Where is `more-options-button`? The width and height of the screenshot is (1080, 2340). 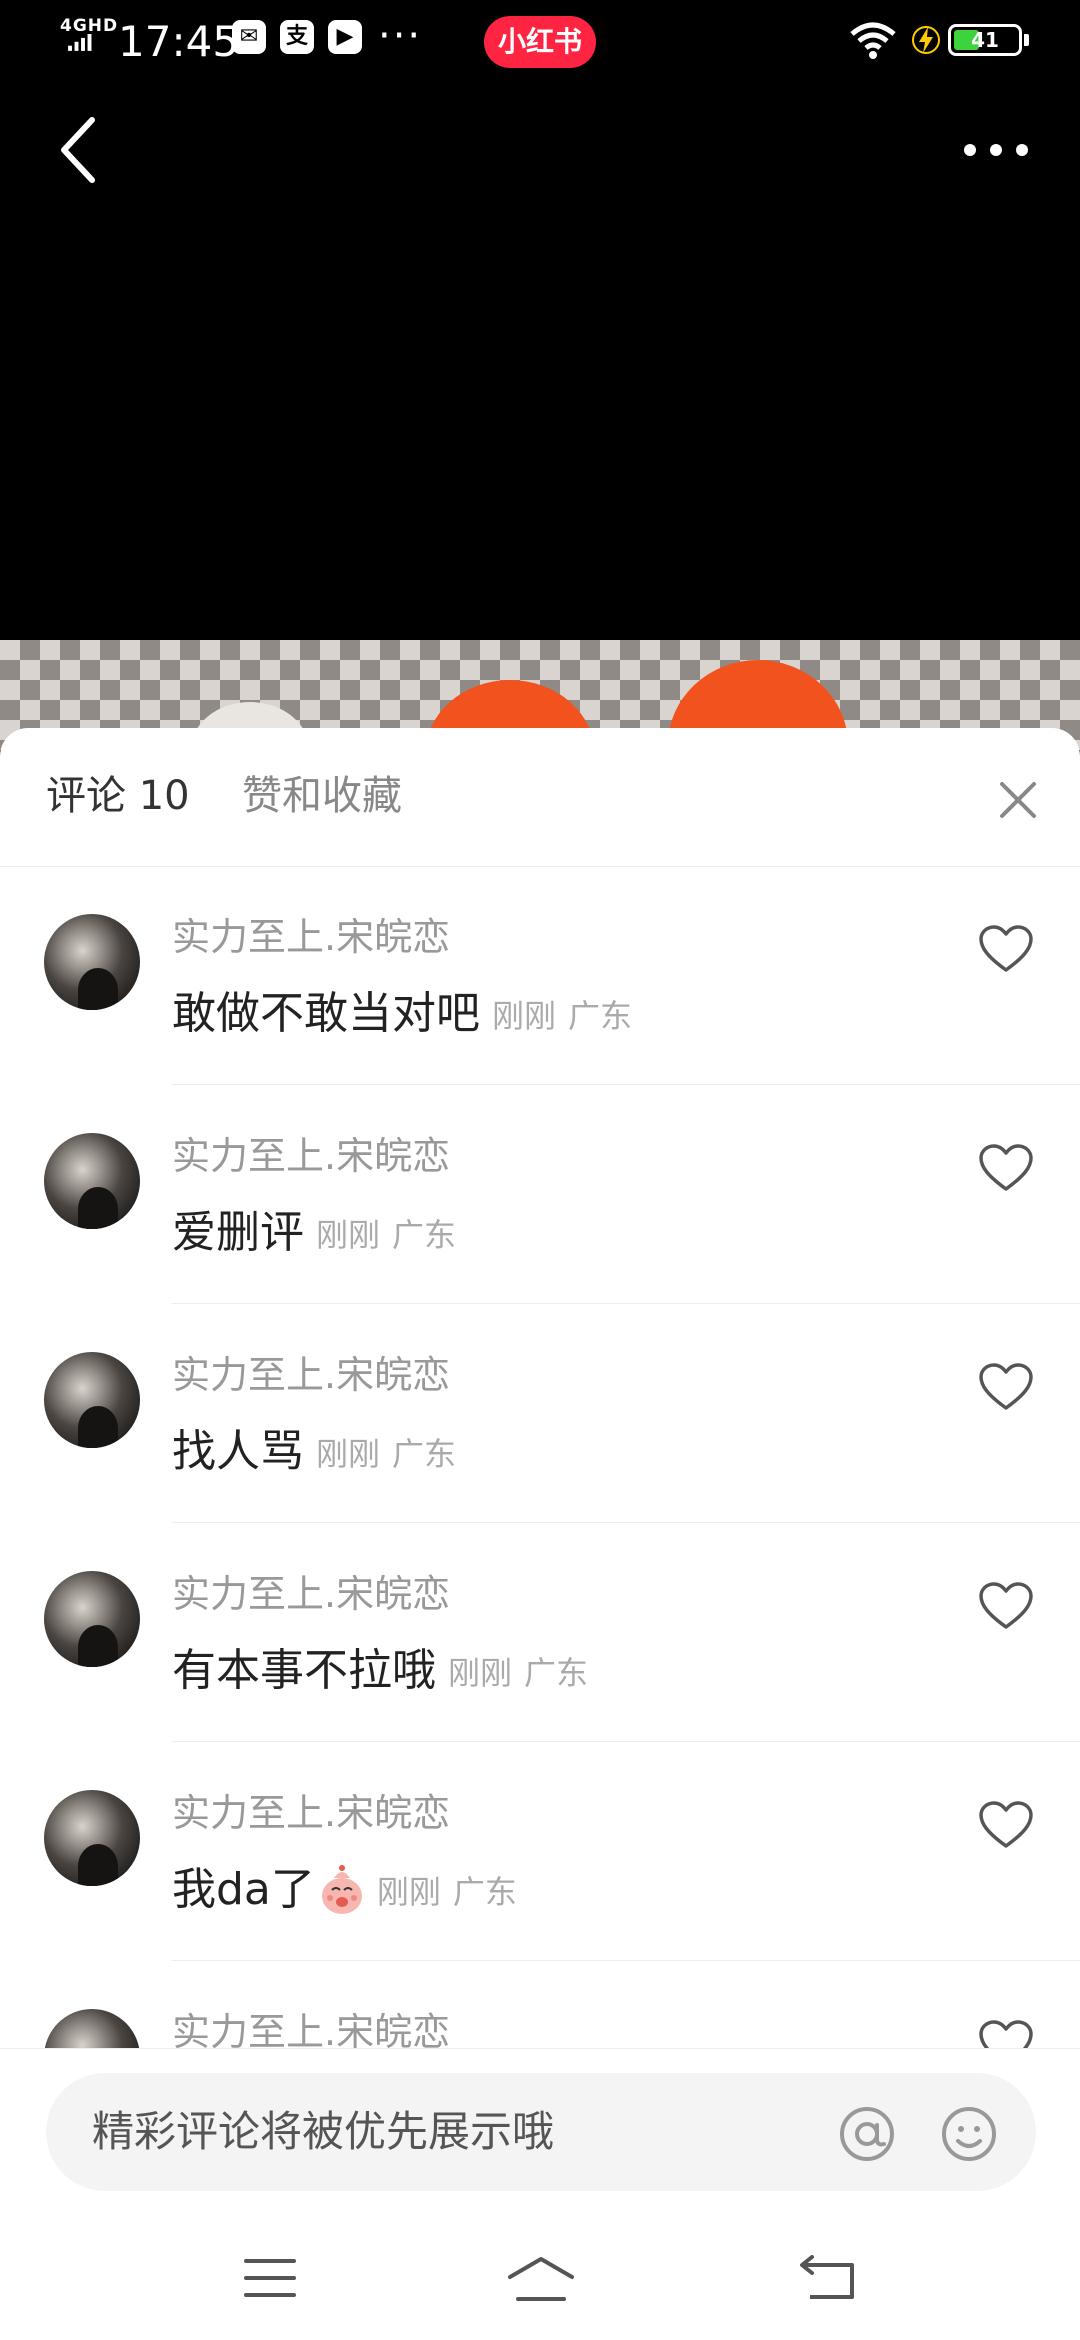
more-options-button is located at coordinates (996, 150).